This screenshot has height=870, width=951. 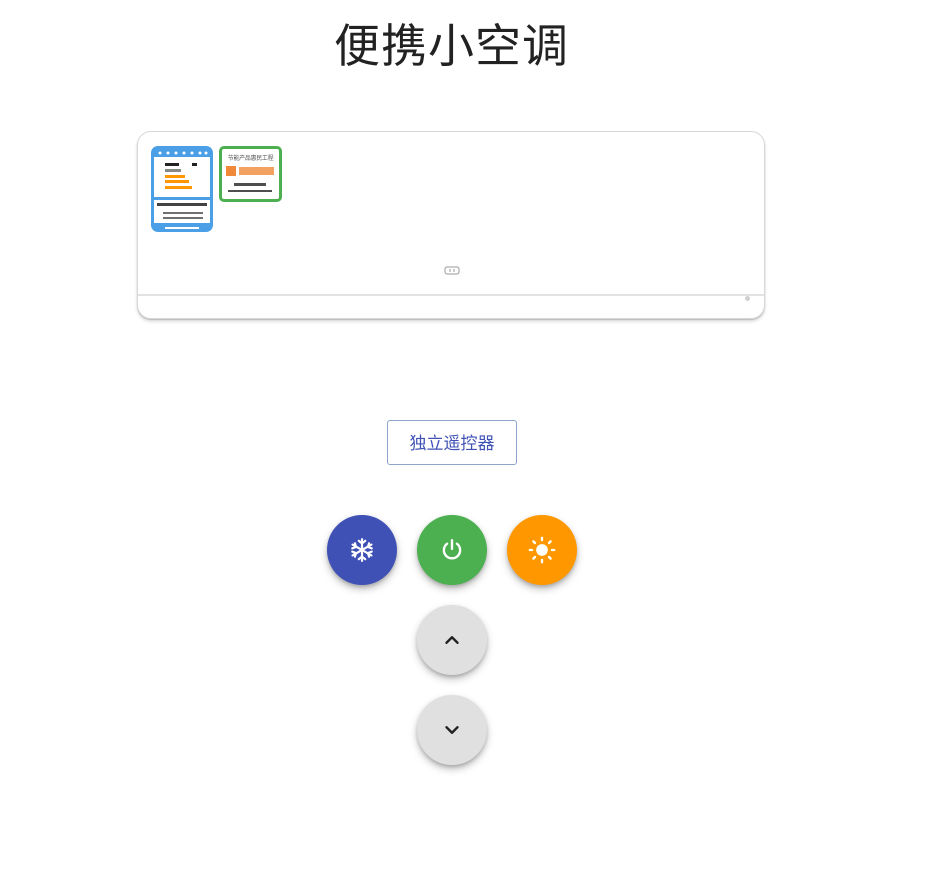 I want to click on chevron-down-icon, so click(x=452, y=730).